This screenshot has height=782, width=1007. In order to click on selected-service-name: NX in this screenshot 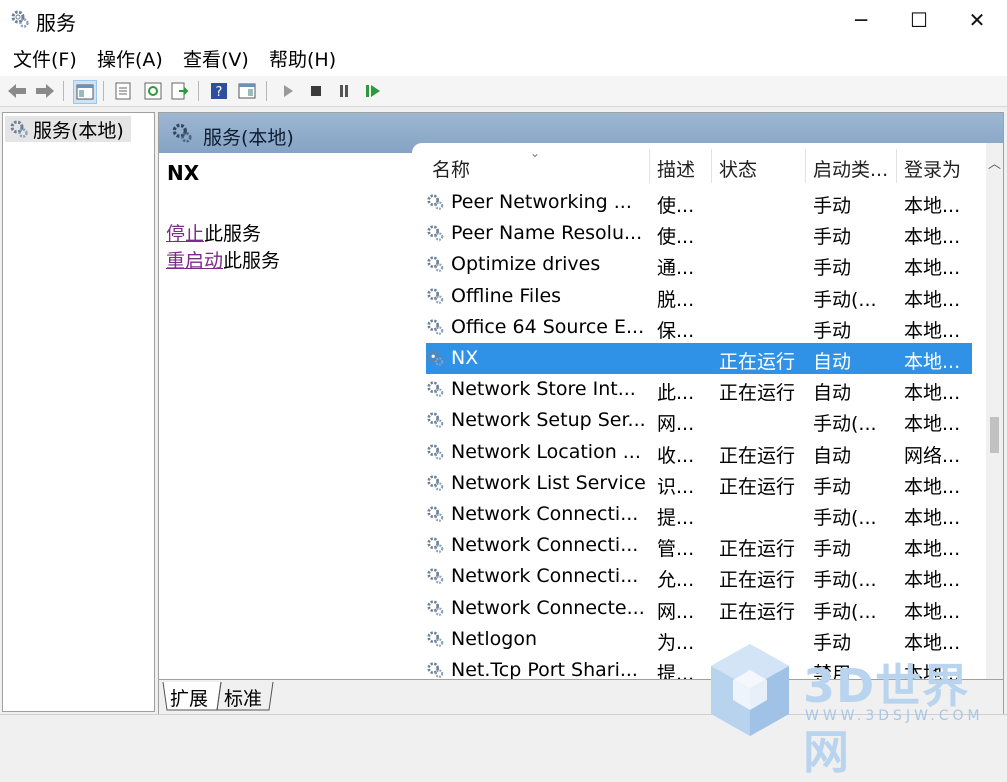, I will do `click(183, 173)`.